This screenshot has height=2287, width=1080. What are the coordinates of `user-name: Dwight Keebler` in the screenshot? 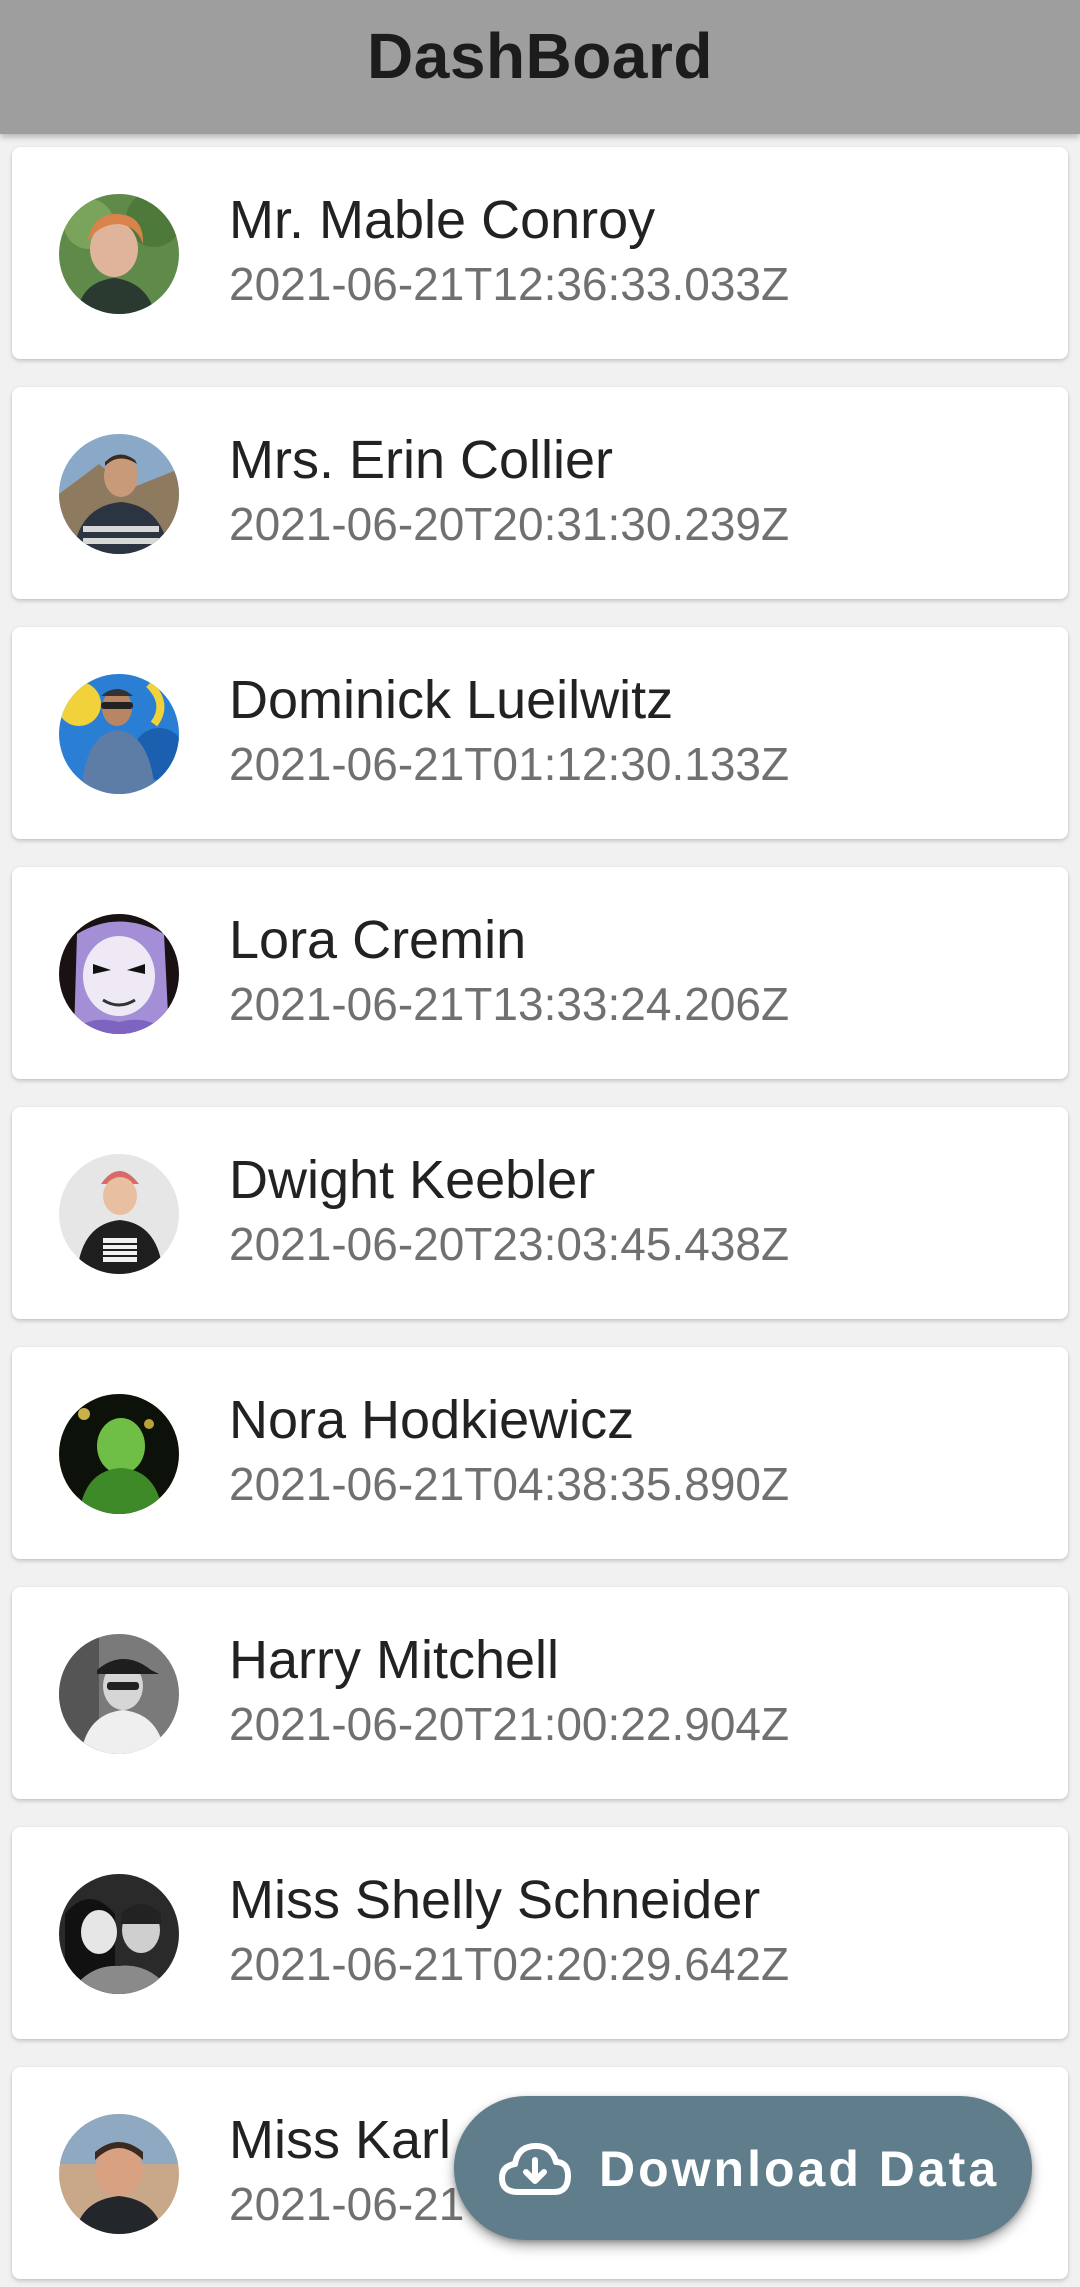 It's located at (412, 1180).